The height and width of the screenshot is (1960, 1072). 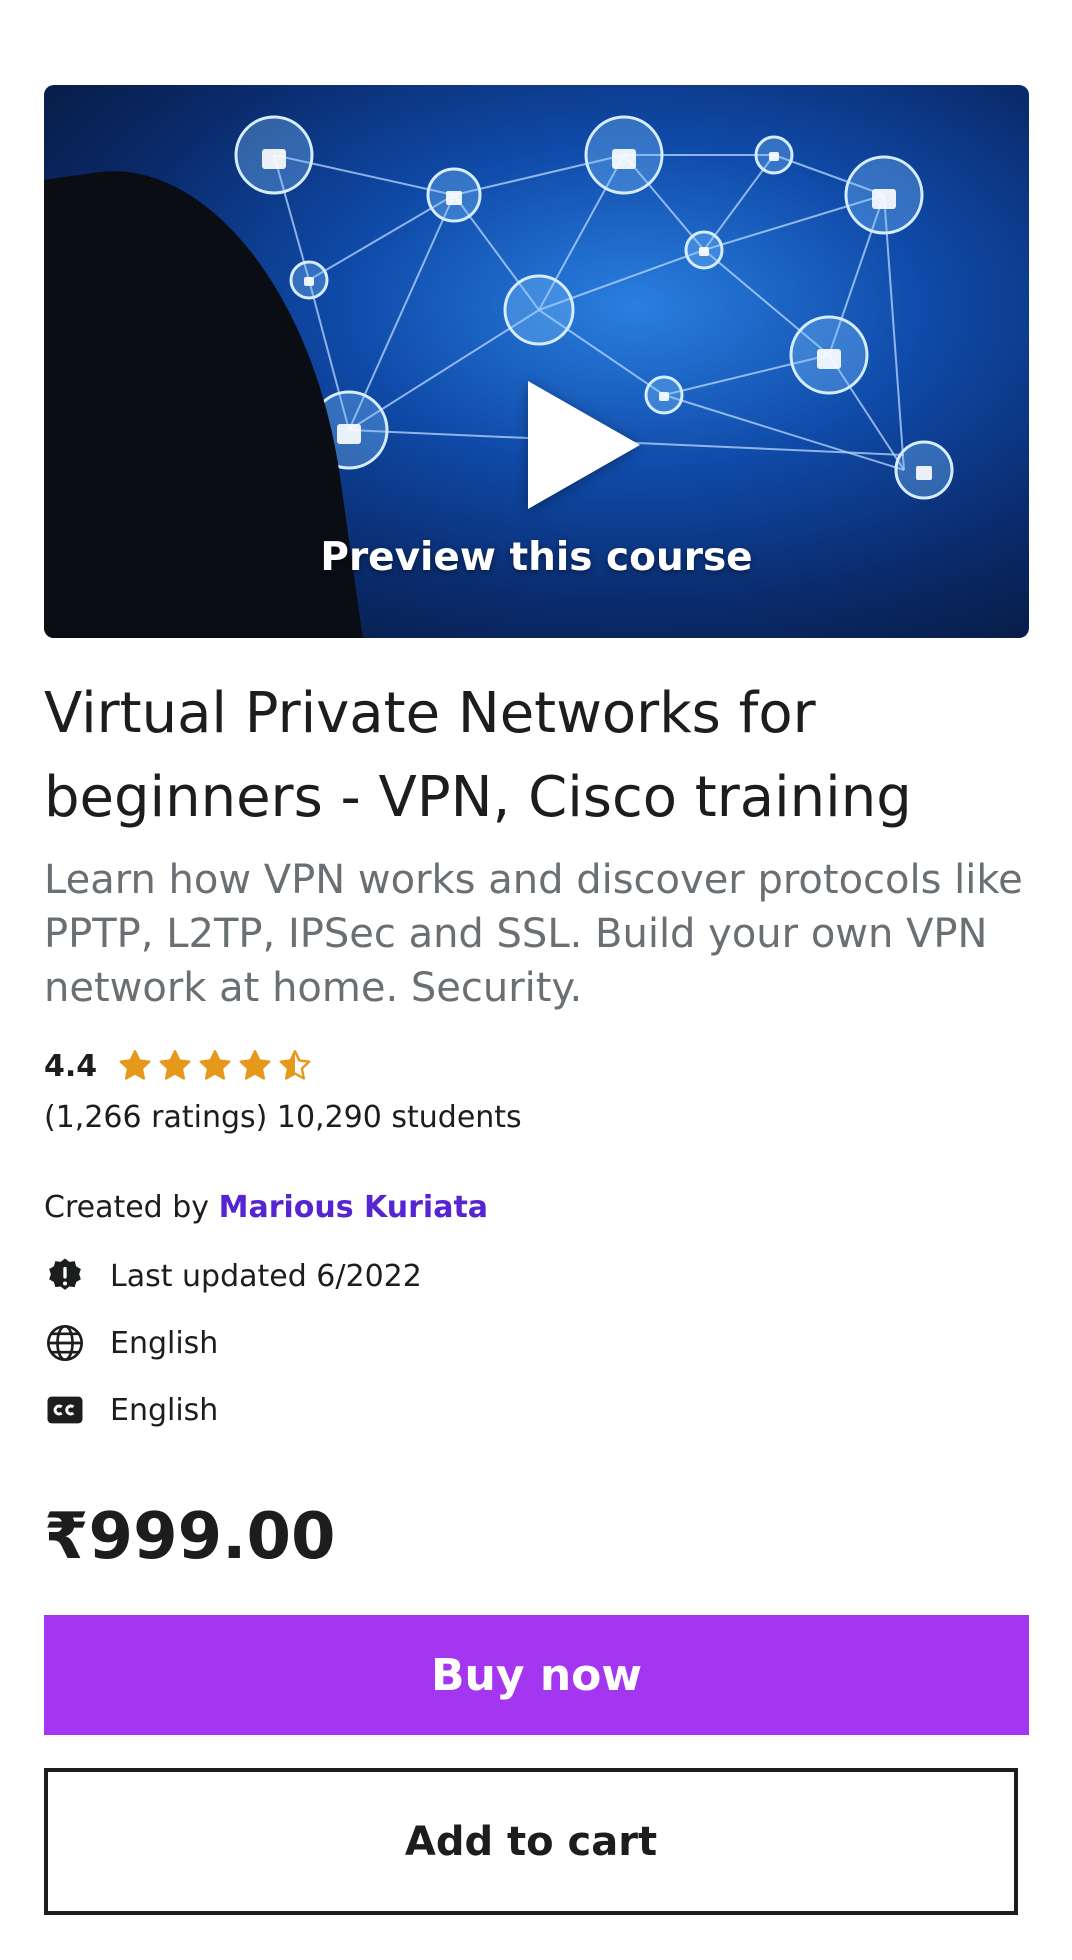 What do you see at coordinates (531, 1841) in the screenshot?
I see `add-to-cart-button: Add to cart` at bounding box center [531, 1841].